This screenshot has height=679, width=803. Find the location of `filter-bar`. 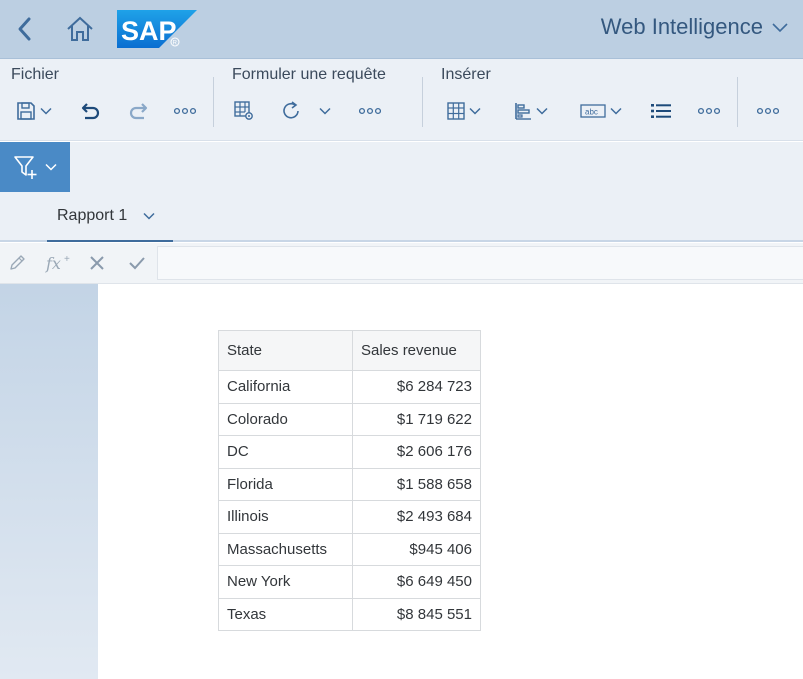

filter-bar is located at coordinates (401, 167).